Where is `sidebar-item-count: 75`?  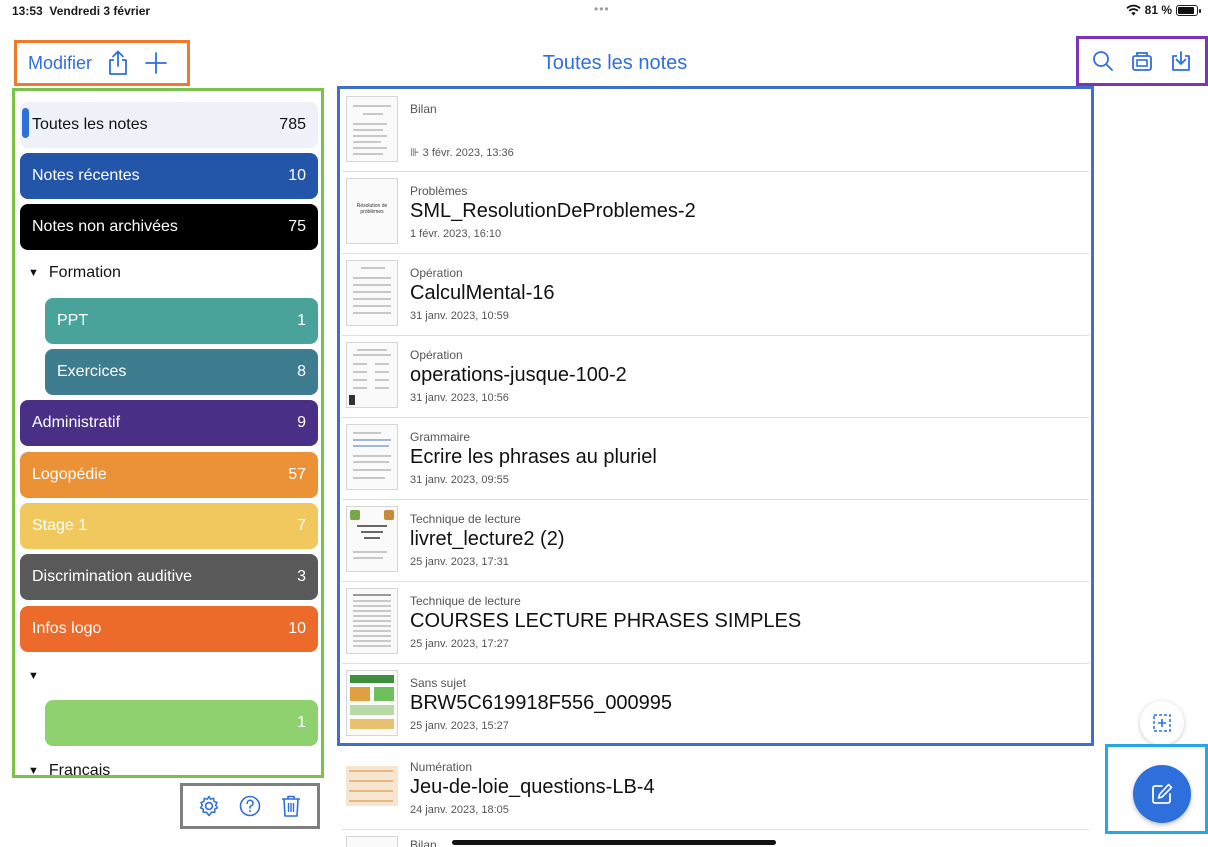 sidebar-item-count: 75 is located at coordinates (297, 226).